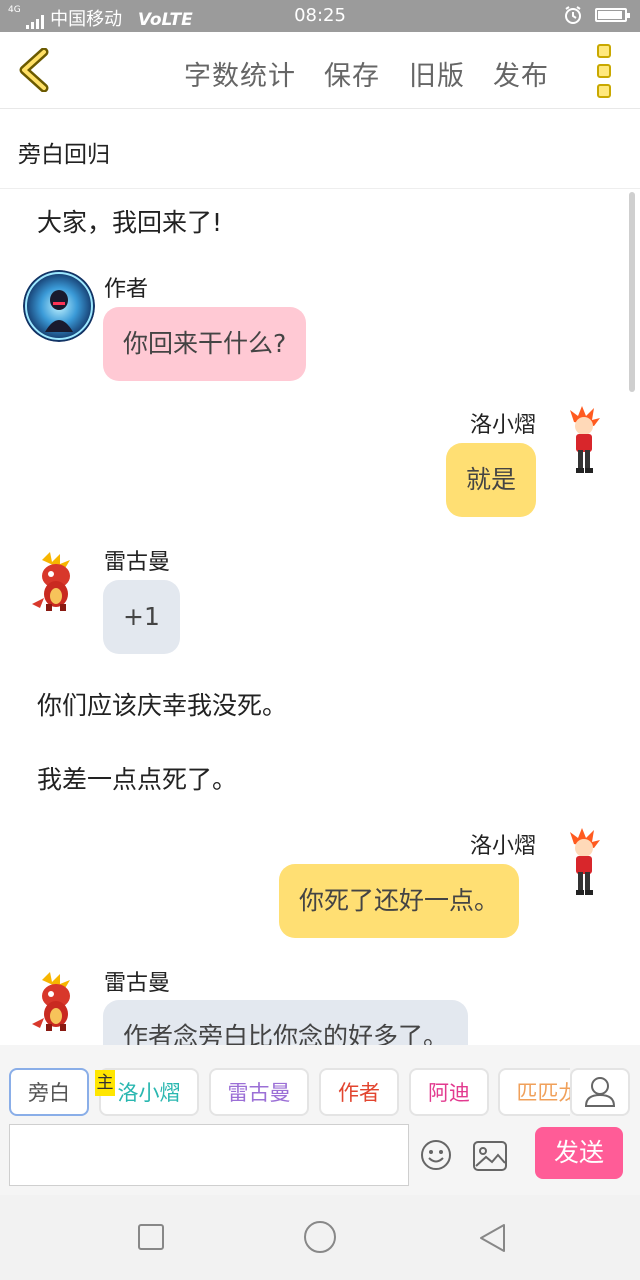 The image size is (640, 1280). Describe the element at coordinates (259, 1092) in the screenshot. I see `character-chip-leiguman: 雷古曼` at that location.